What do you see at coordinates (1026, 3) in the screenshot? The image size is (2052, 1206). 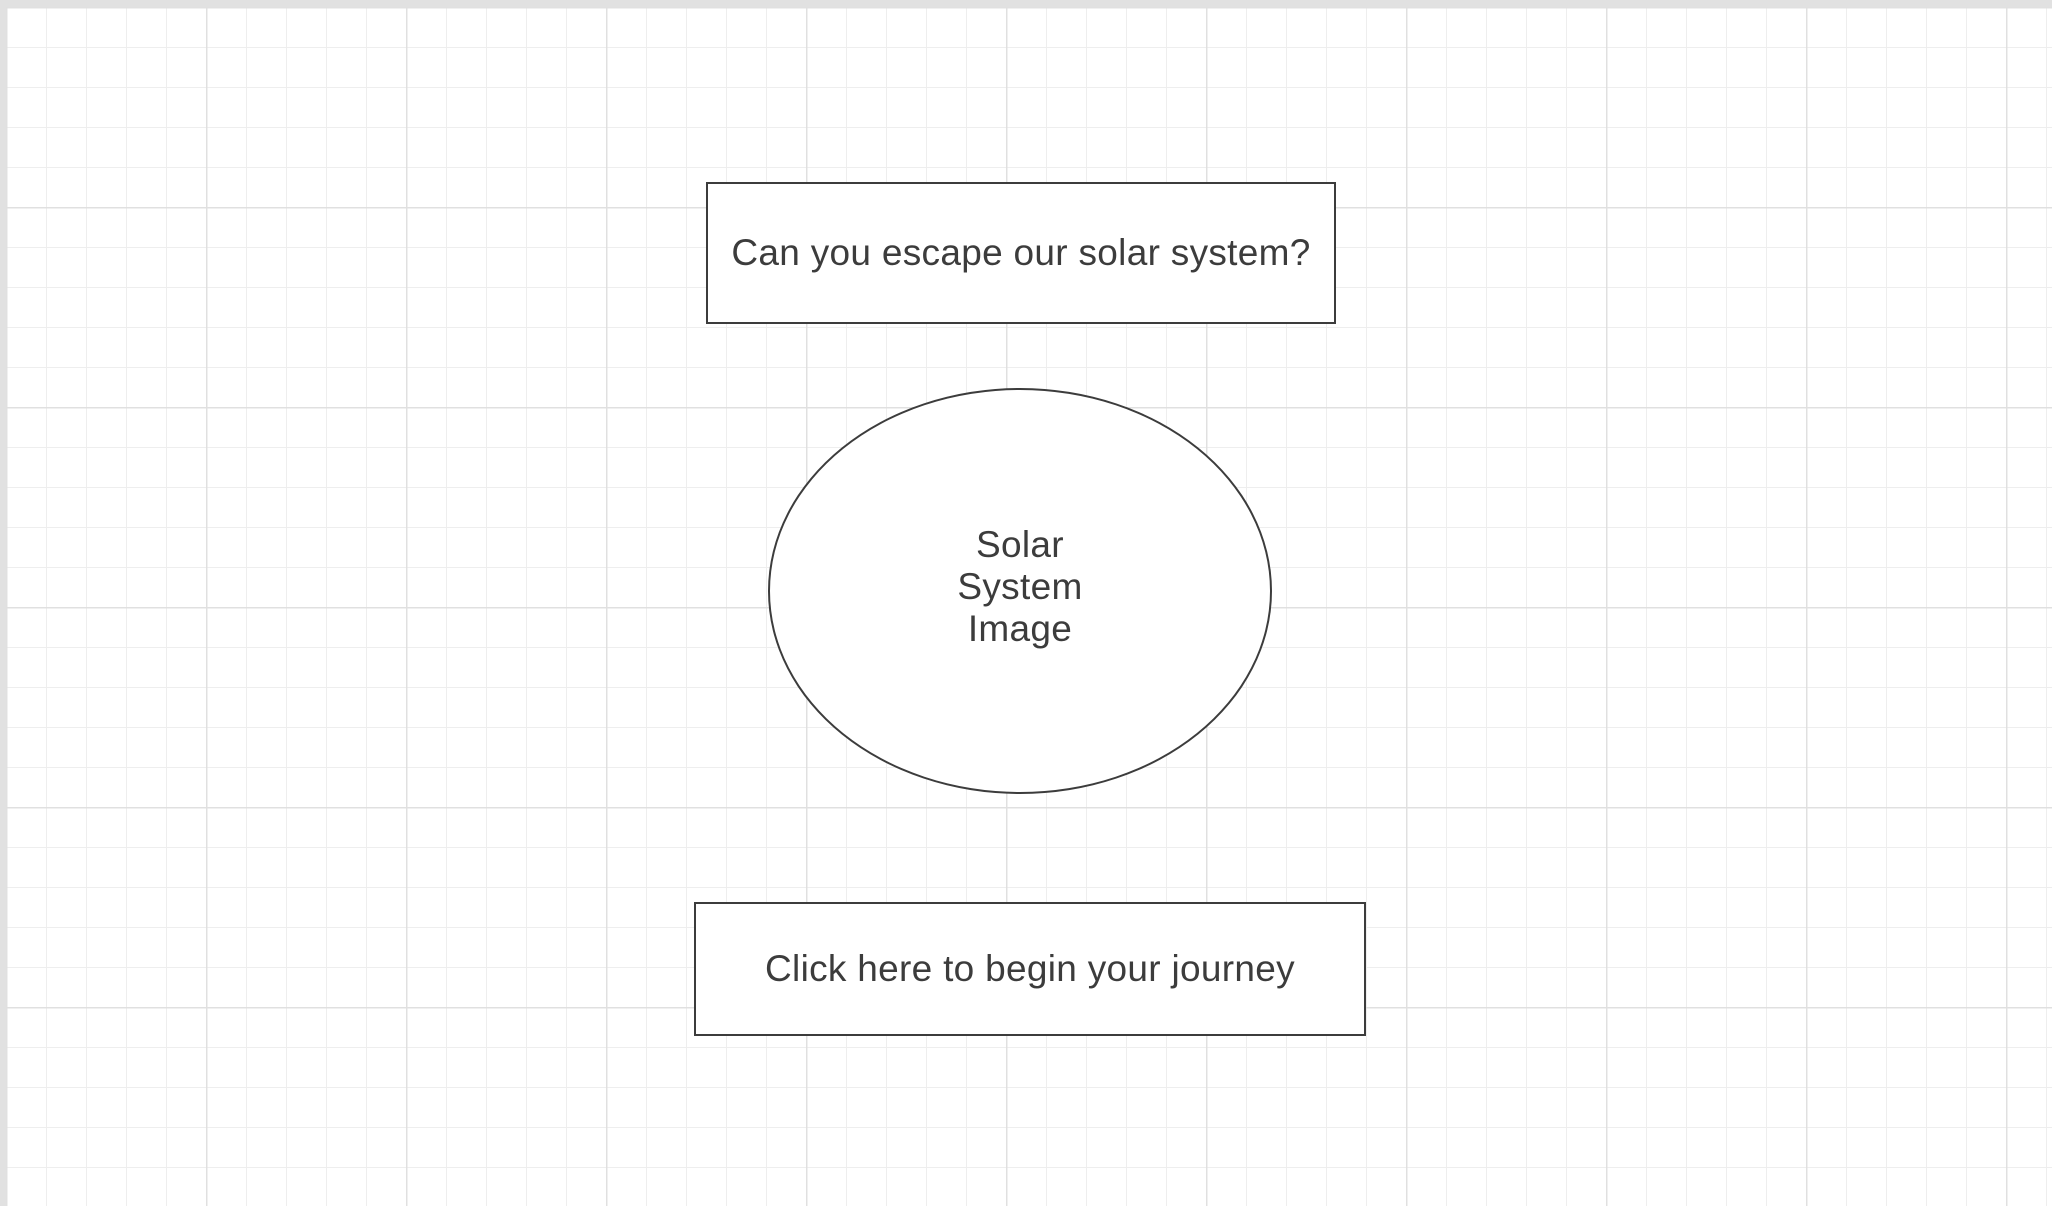 I see `canvas-top-border` at bounding box center [1026, 3].